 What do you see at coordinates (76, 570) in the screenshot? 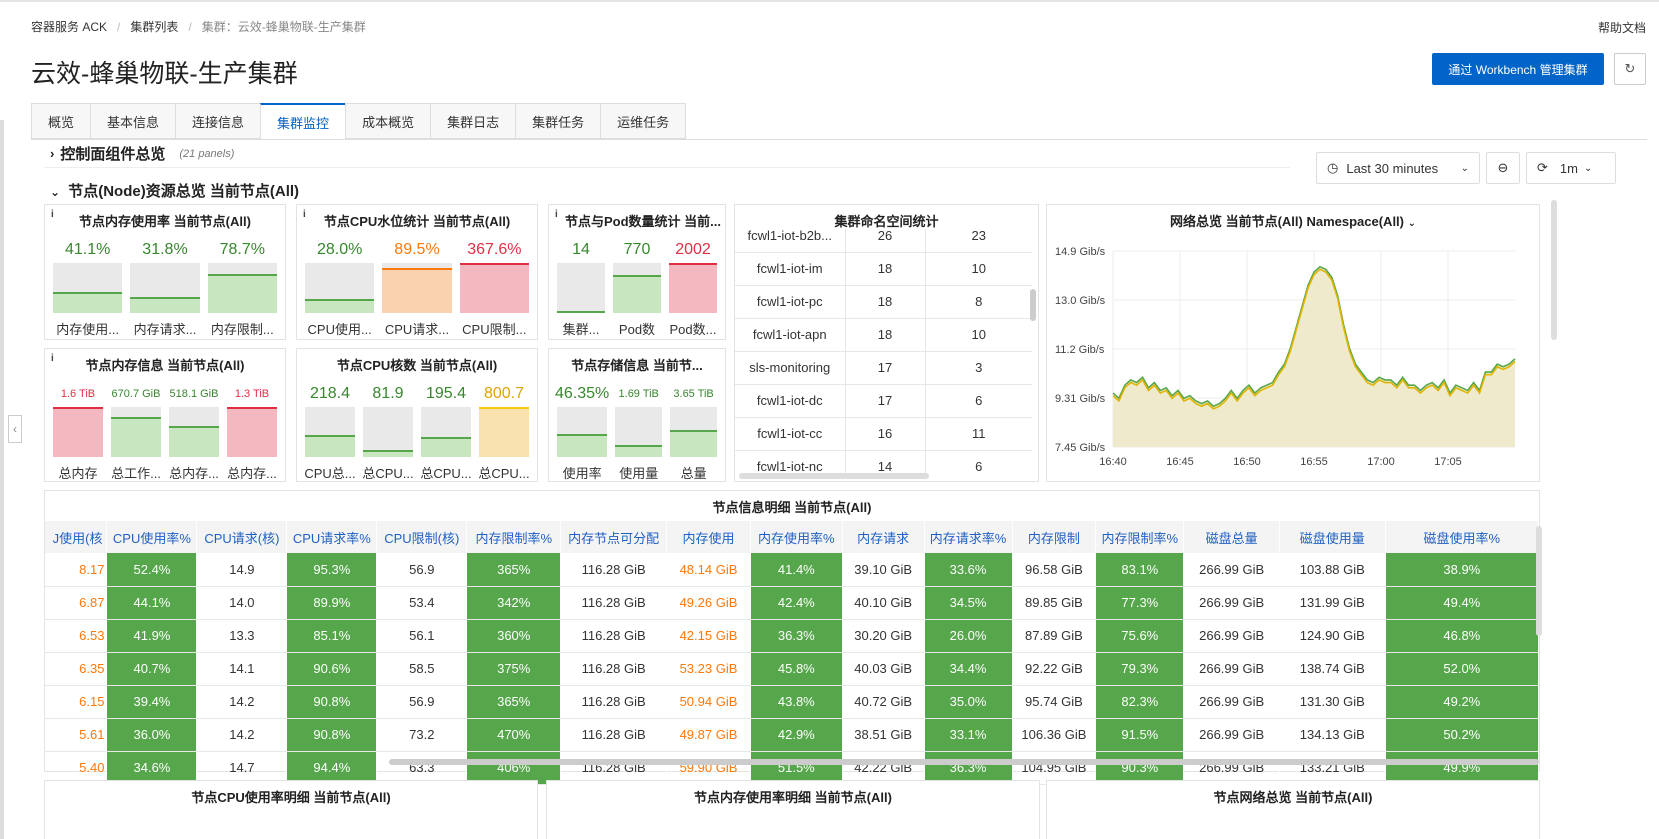
I see `table-cell: 8.17` at bounding box center [76, 570].